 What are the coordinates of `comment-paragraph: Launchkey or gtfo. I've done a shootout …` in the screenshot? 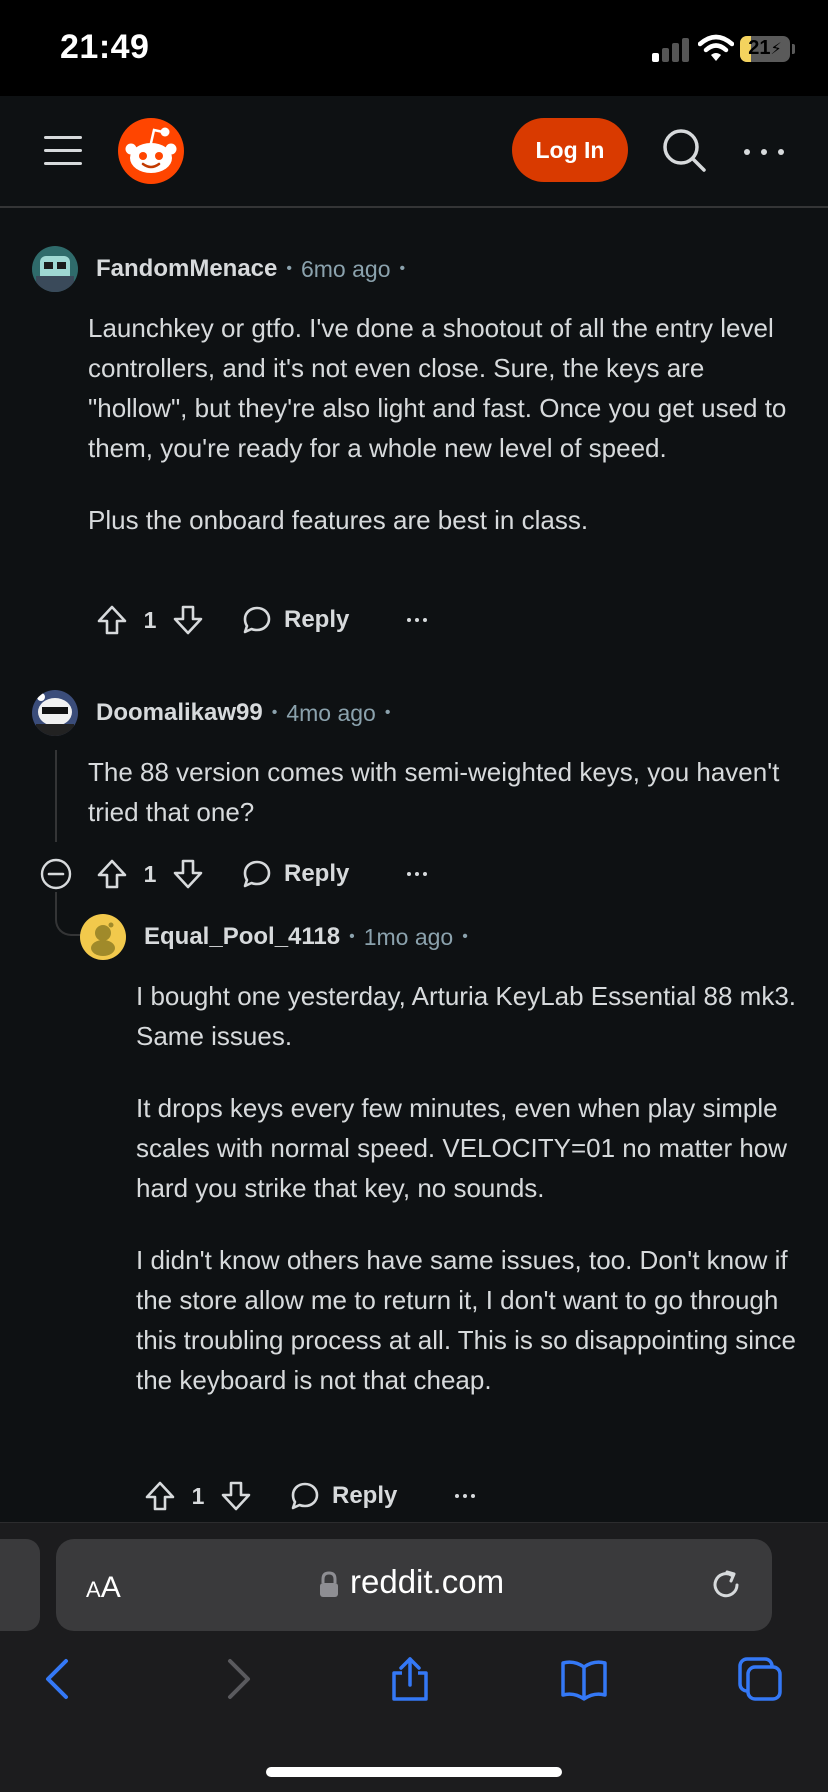 It's located at (437, 388).